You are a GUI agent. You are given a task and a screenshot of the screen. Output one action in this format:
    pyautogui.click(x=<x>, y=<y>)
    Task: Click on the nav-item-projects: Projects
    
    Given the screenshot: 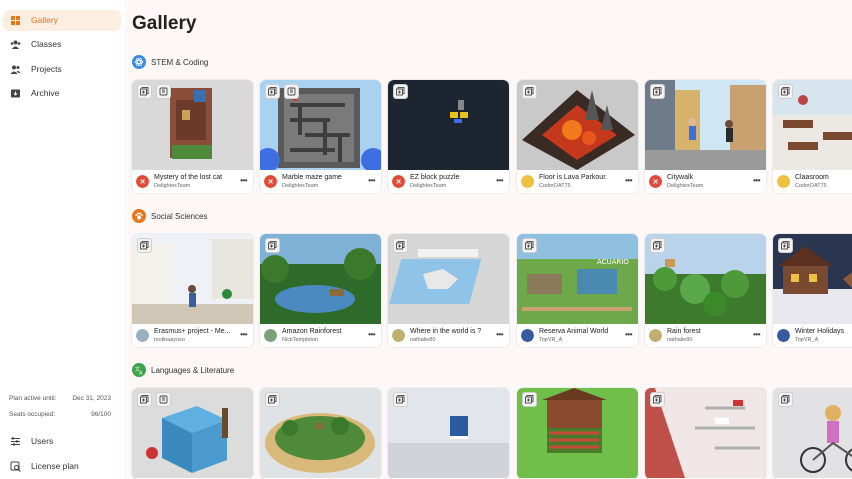 What is the action you would take?
    pyautogui.click(x=62, y=69)
    